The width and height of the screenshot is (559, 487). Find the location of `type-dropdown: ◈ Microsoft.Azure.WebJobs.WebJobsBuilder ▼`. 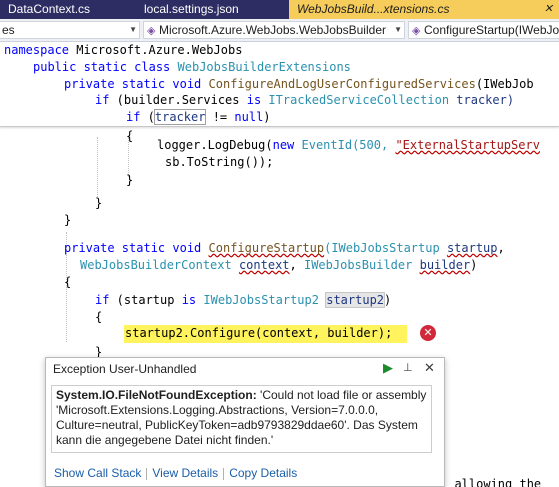

type-dropdown: ◈ Microsoft.Azure.WebJobs.WebJobsBuilder ▼ is located at coordinates (274, 30).